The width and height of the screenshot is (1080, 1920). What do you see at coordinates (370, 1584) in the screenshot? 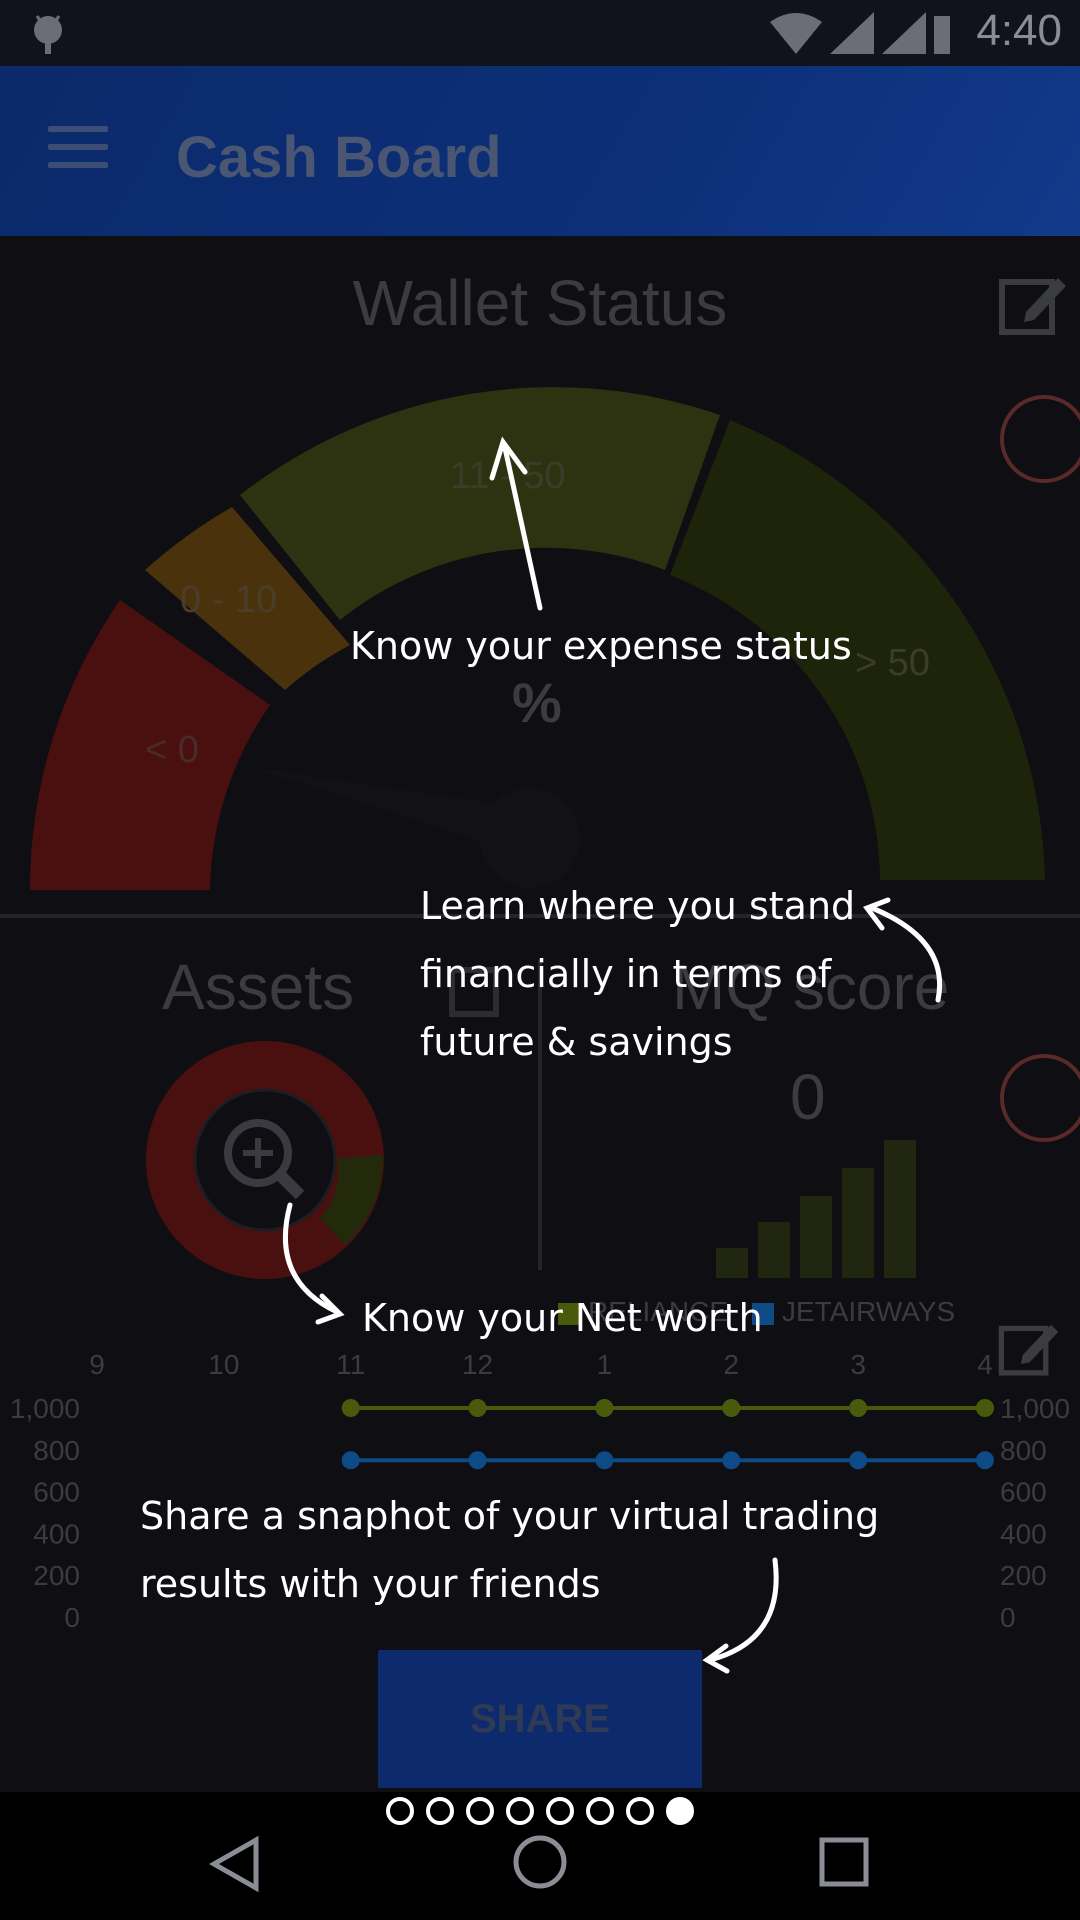
I see `hint-share-line-2: results with your friends` at bounding box center [370, 1584].